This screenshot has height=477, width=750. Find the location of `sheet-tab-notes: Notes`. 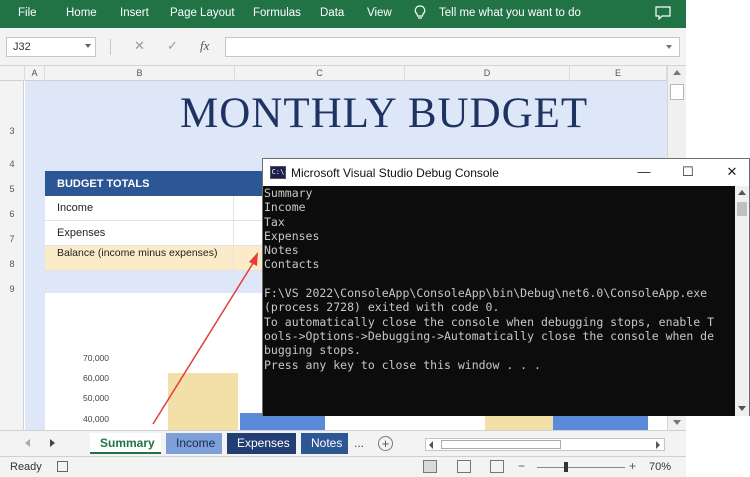

sheet-tab-notes: Notes is located at coordinates (324, 443).